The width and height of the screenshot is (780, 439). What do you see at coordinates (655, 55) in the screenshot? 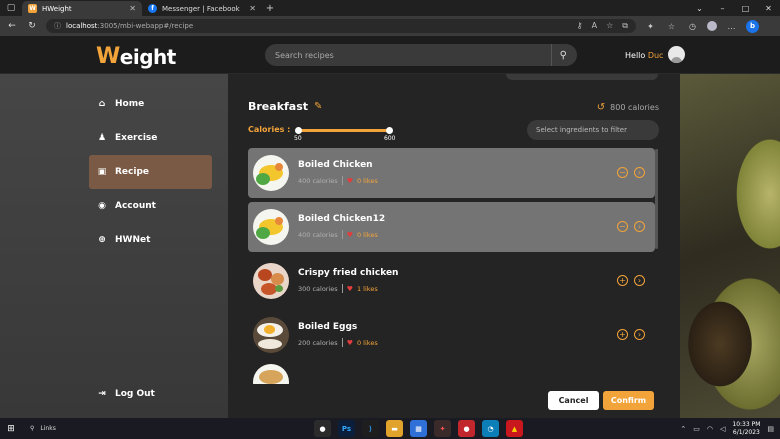
I see `user-name: Duc` at bounding box center [655, 55].